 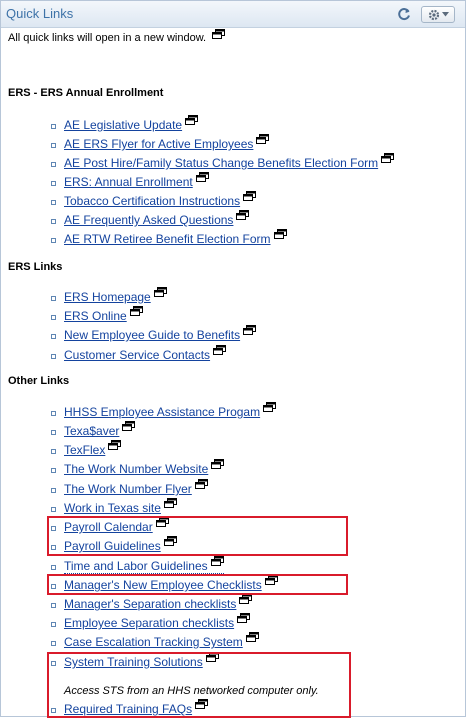 I want to click on link-label: ERS: Annual Enrollment, so click(x=128, y=182).